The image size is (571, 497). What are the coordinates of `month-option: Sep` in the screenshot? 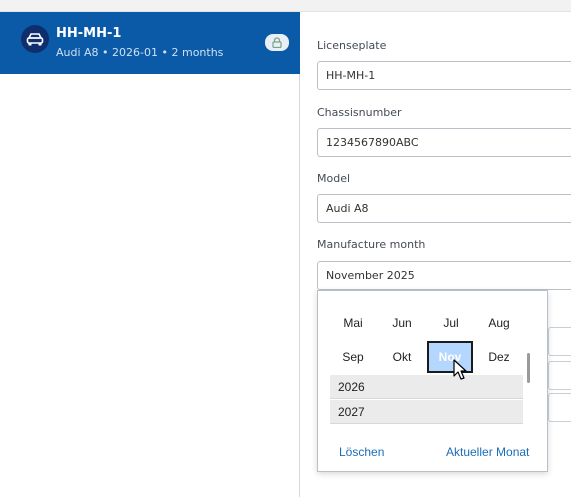 It's located at (353, 357).